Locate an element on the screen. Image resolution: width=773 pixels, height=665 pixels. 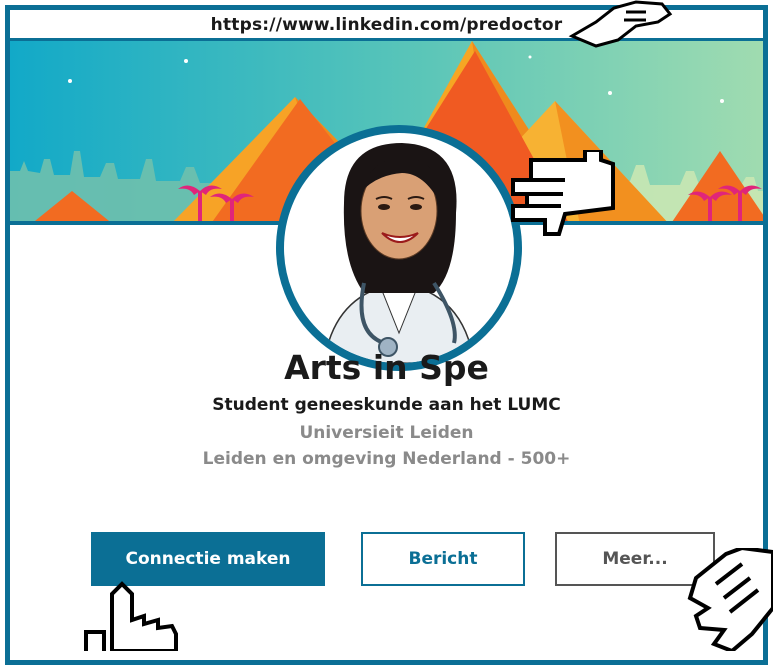
profile-url: https://www.linkedin.com/predoctor is located at coordinates (387, 25).